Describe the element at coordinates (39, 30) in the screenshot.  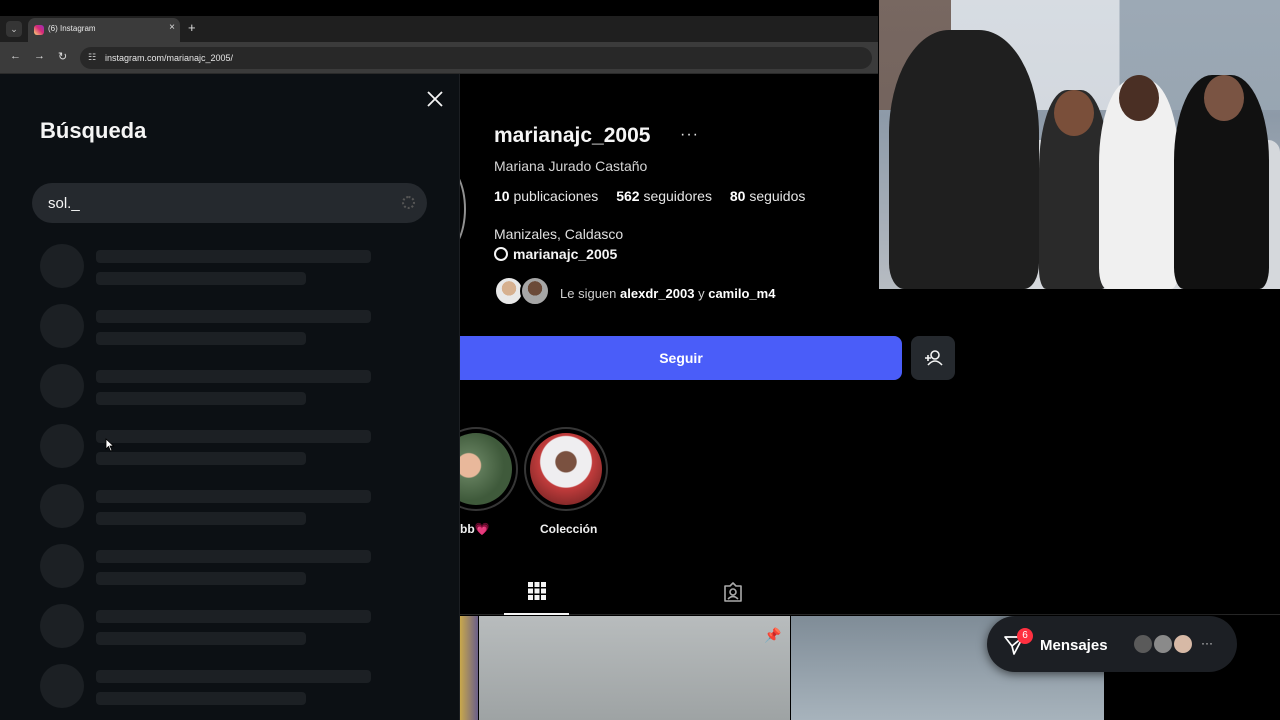
I see `instagram-favicon-icon` at that location.